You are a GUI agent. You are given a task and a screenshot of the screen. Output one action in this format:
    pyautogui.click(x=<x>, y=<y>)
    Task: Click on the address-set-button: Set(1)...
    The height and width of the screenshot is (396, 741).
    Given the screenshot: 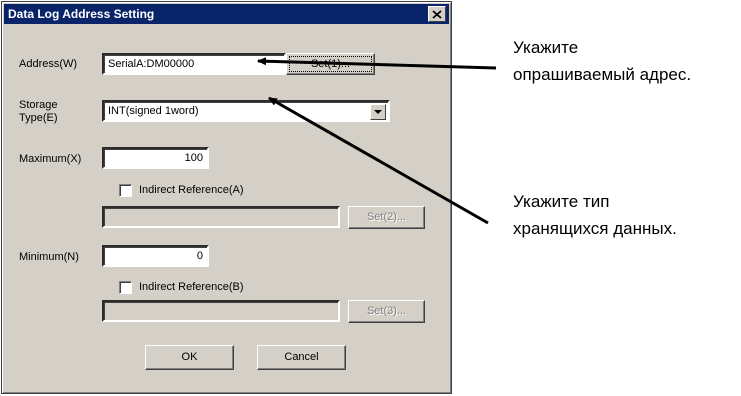 What is the action you would take?
    pyautogui.click(x=330, y=64)
    